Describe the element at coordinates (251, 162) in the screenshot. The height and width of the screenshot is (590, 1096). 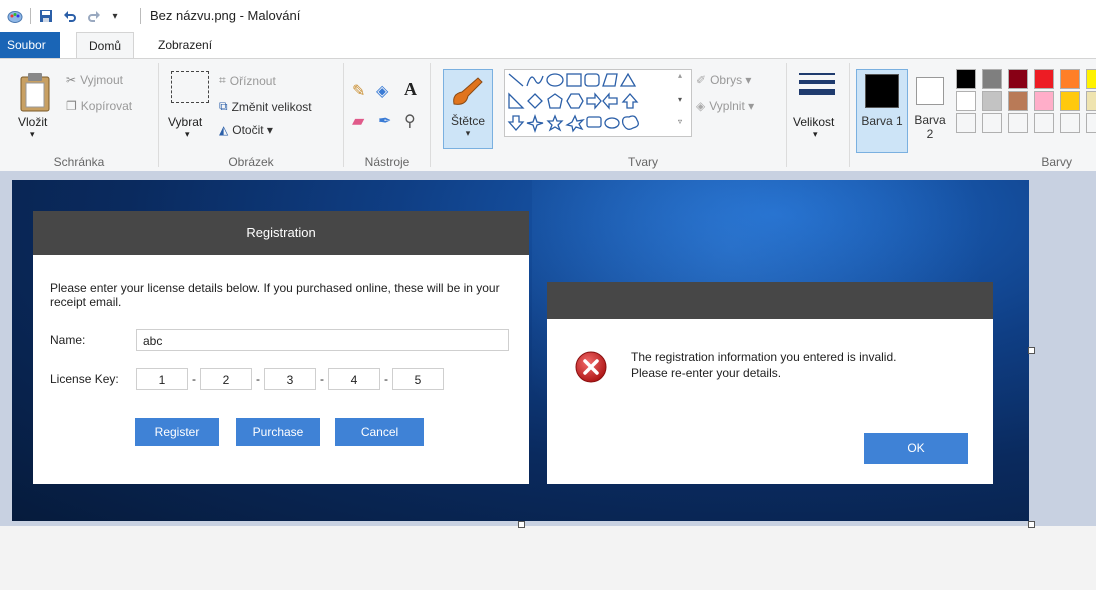
I see `image-group-label: Obrázek` at that location.